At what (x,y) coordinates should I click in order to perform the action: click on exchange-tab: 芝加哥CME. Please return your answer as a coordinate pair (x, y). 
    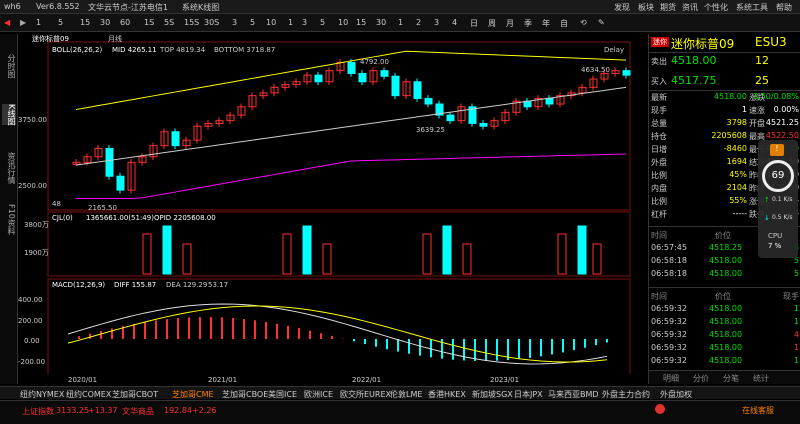
    Looking at the image, I should click on (193, 394).